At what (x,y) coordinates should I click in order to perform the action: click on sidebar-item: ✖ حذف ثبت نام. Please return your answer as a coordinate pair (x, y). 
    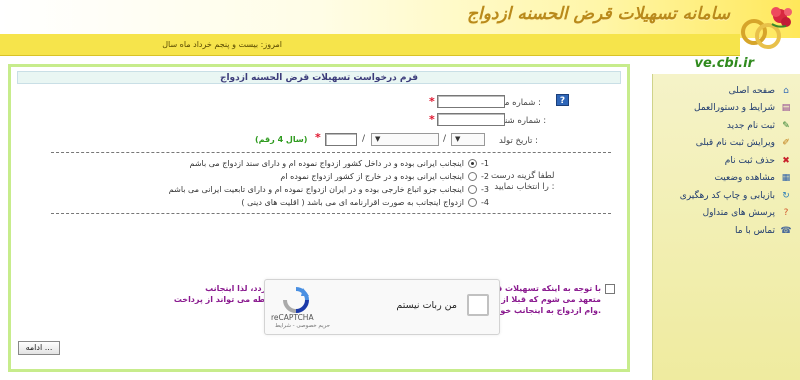
    Looking at the image, I should click on (726, 161).